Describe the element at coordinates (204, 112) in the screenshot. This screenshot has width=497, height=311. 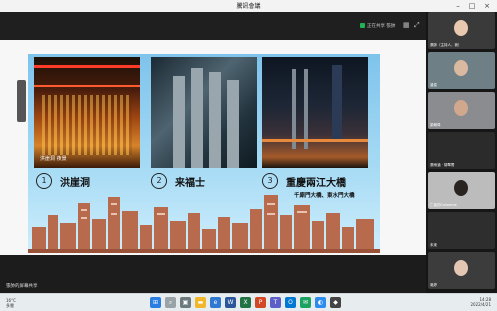
I see `photo-raffles` at that location.